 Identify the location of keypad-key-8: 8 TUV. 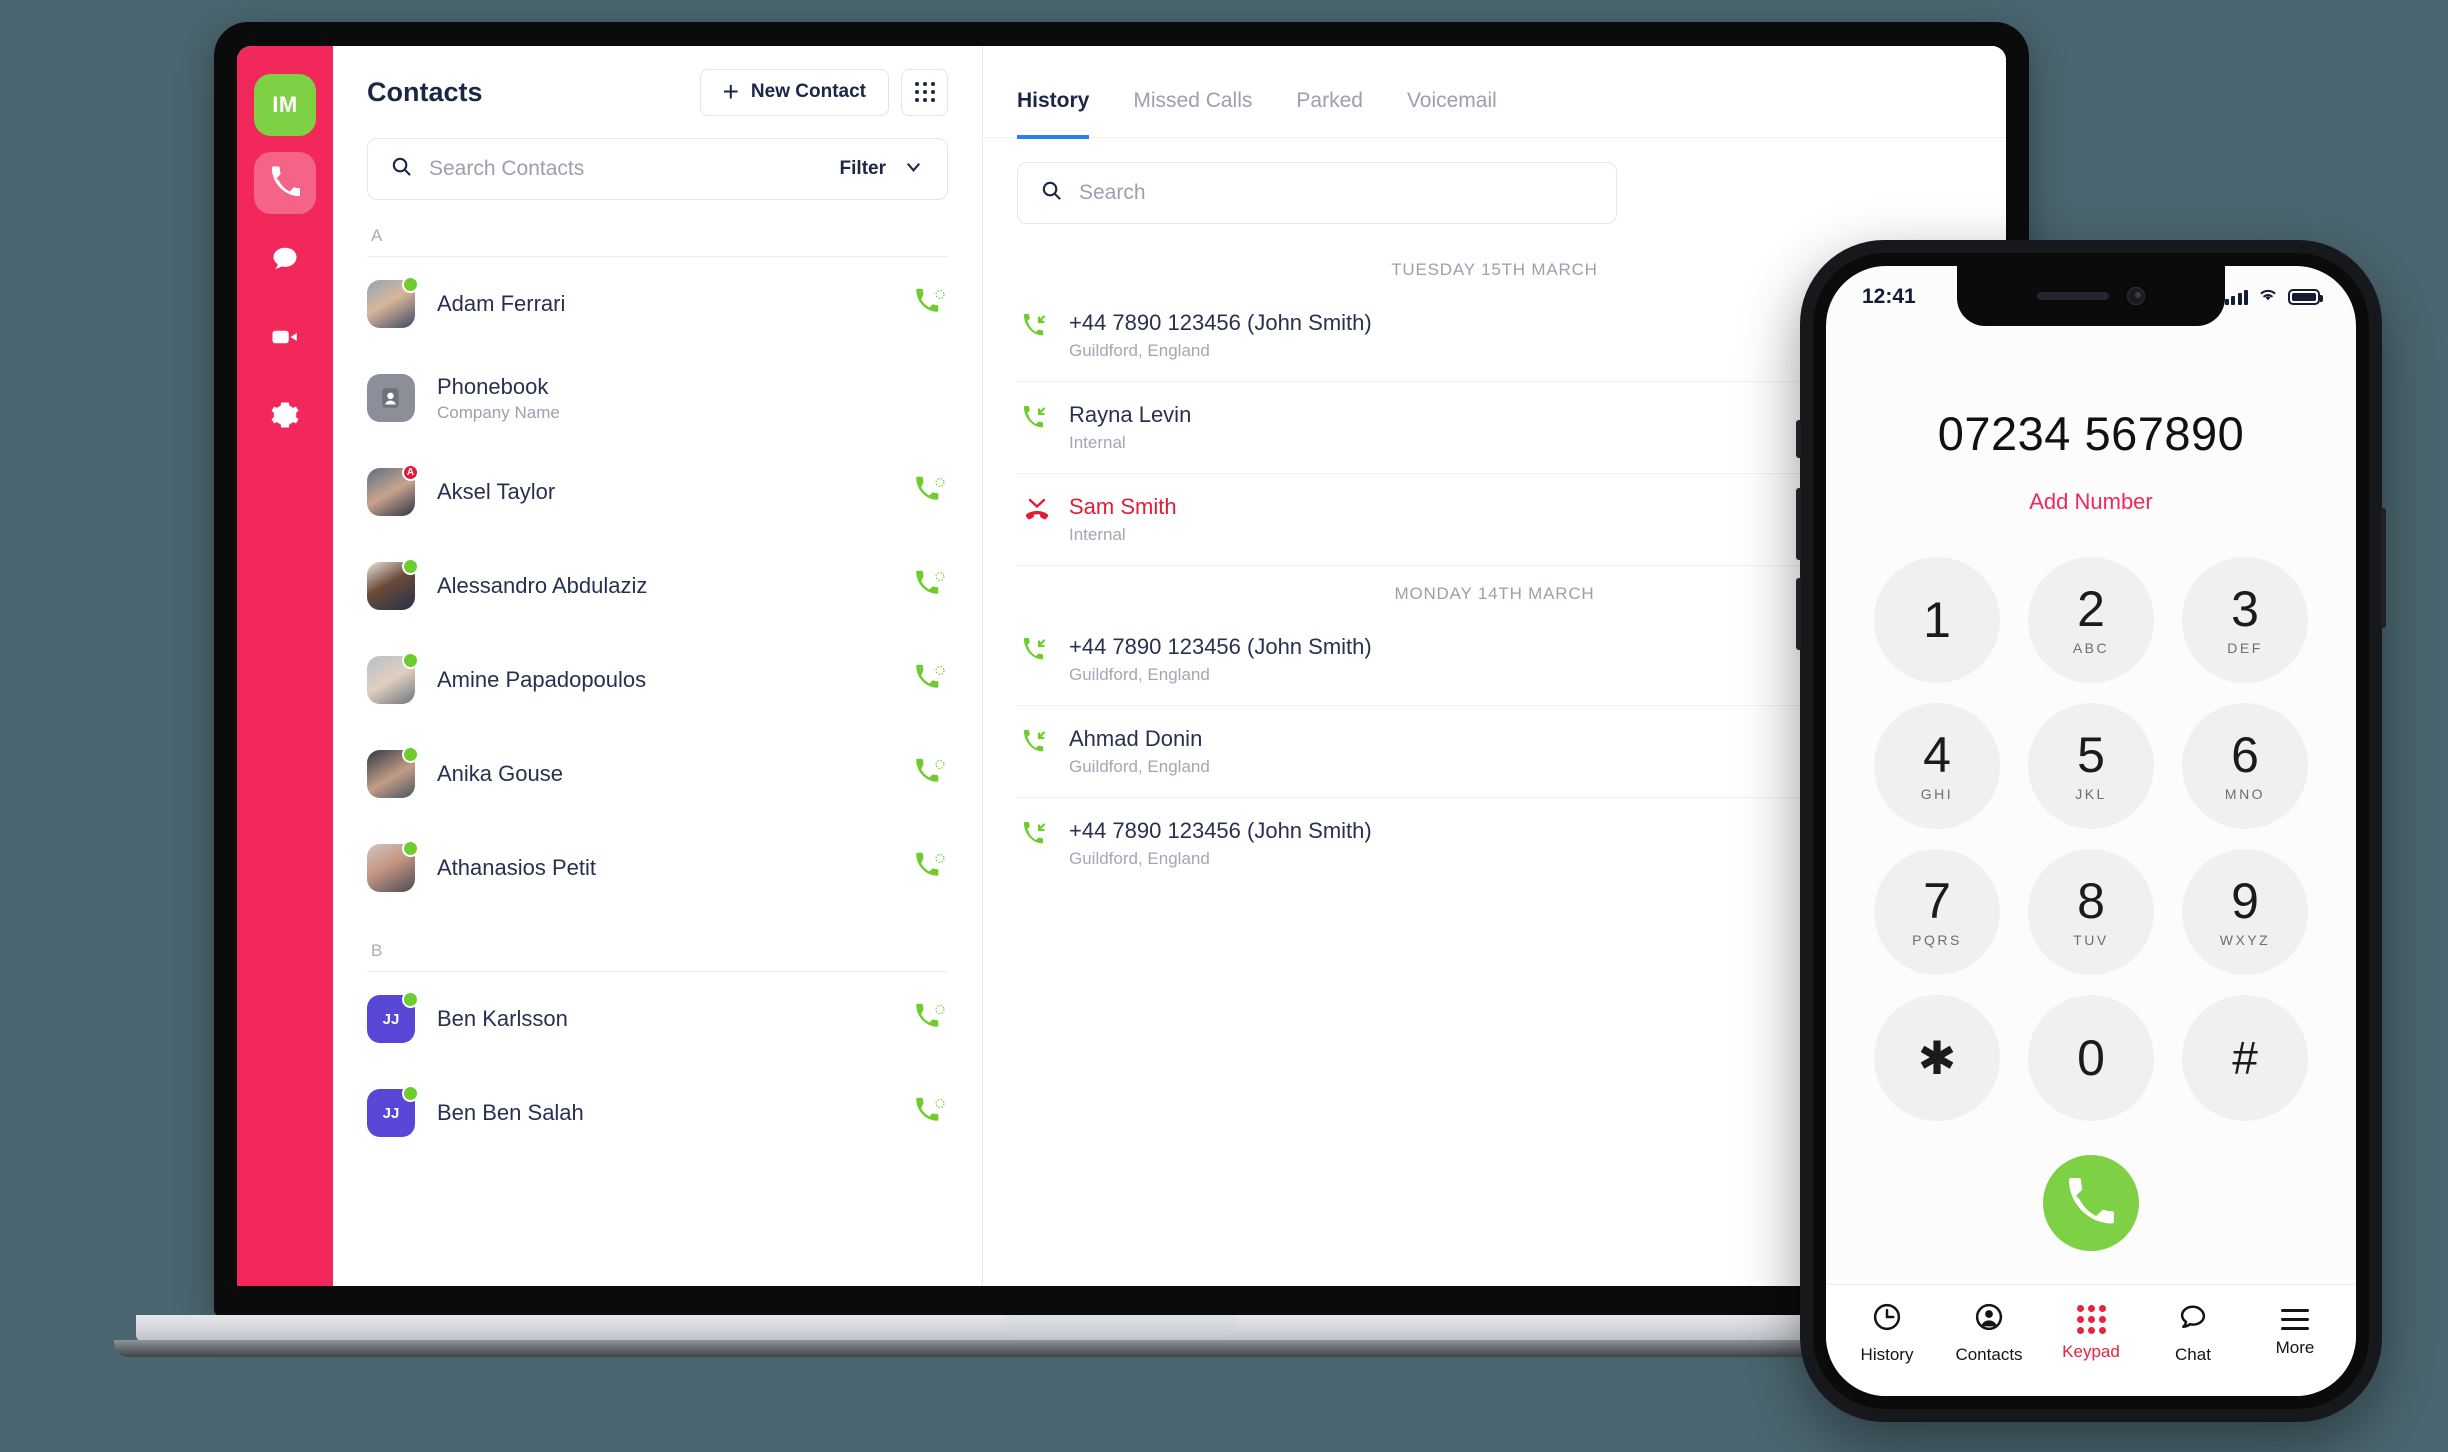
(2091, 912).